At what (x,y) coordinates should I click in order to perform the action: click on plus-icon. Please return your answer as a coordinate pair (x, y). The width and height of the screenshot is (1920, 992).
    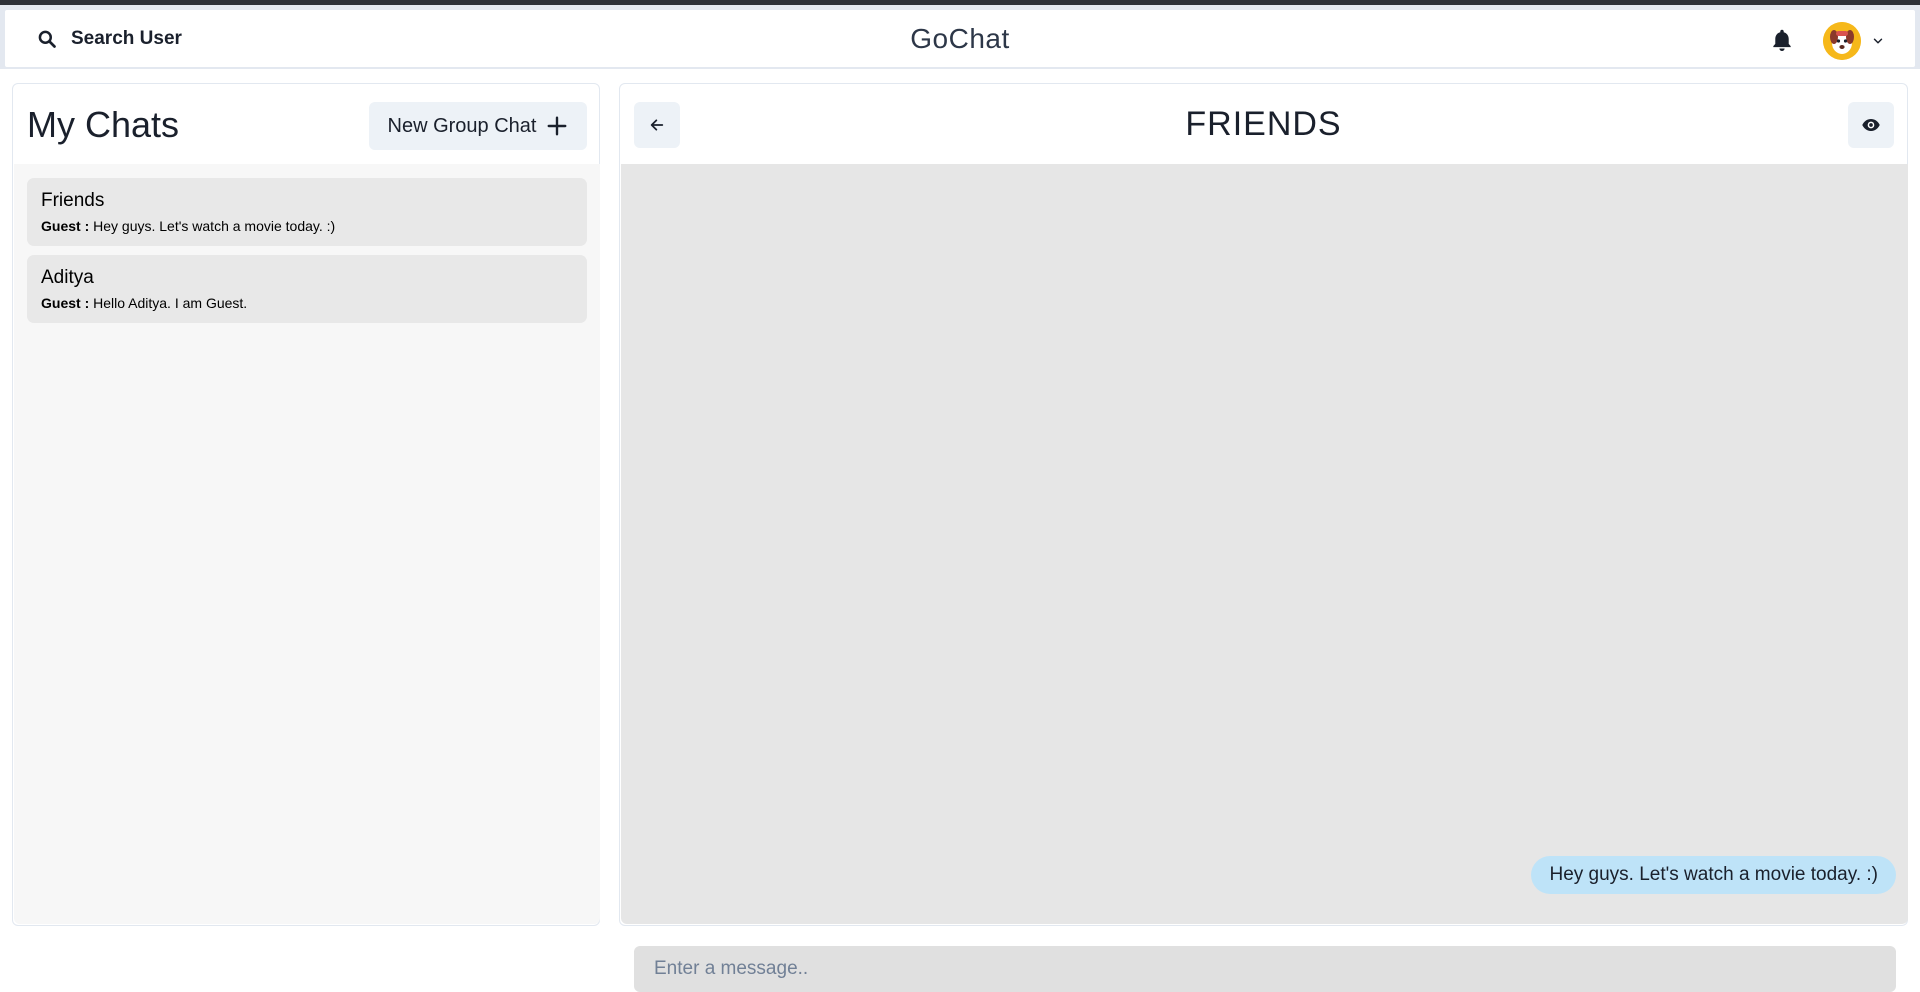
    Looking at the image, I should click on (557, 126).